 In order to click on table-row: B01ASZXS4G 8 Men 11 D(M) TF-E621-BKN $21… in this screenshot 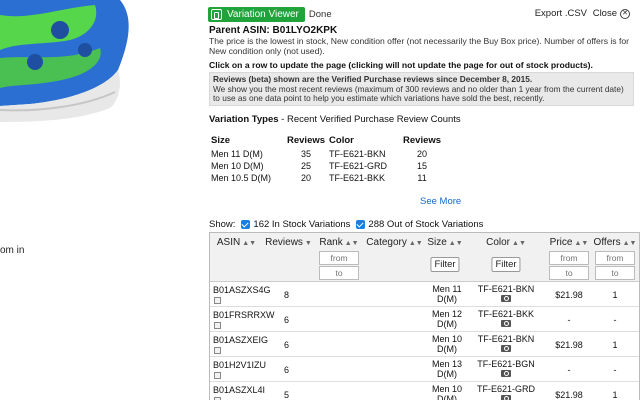, I will do `click(424, 294)`.